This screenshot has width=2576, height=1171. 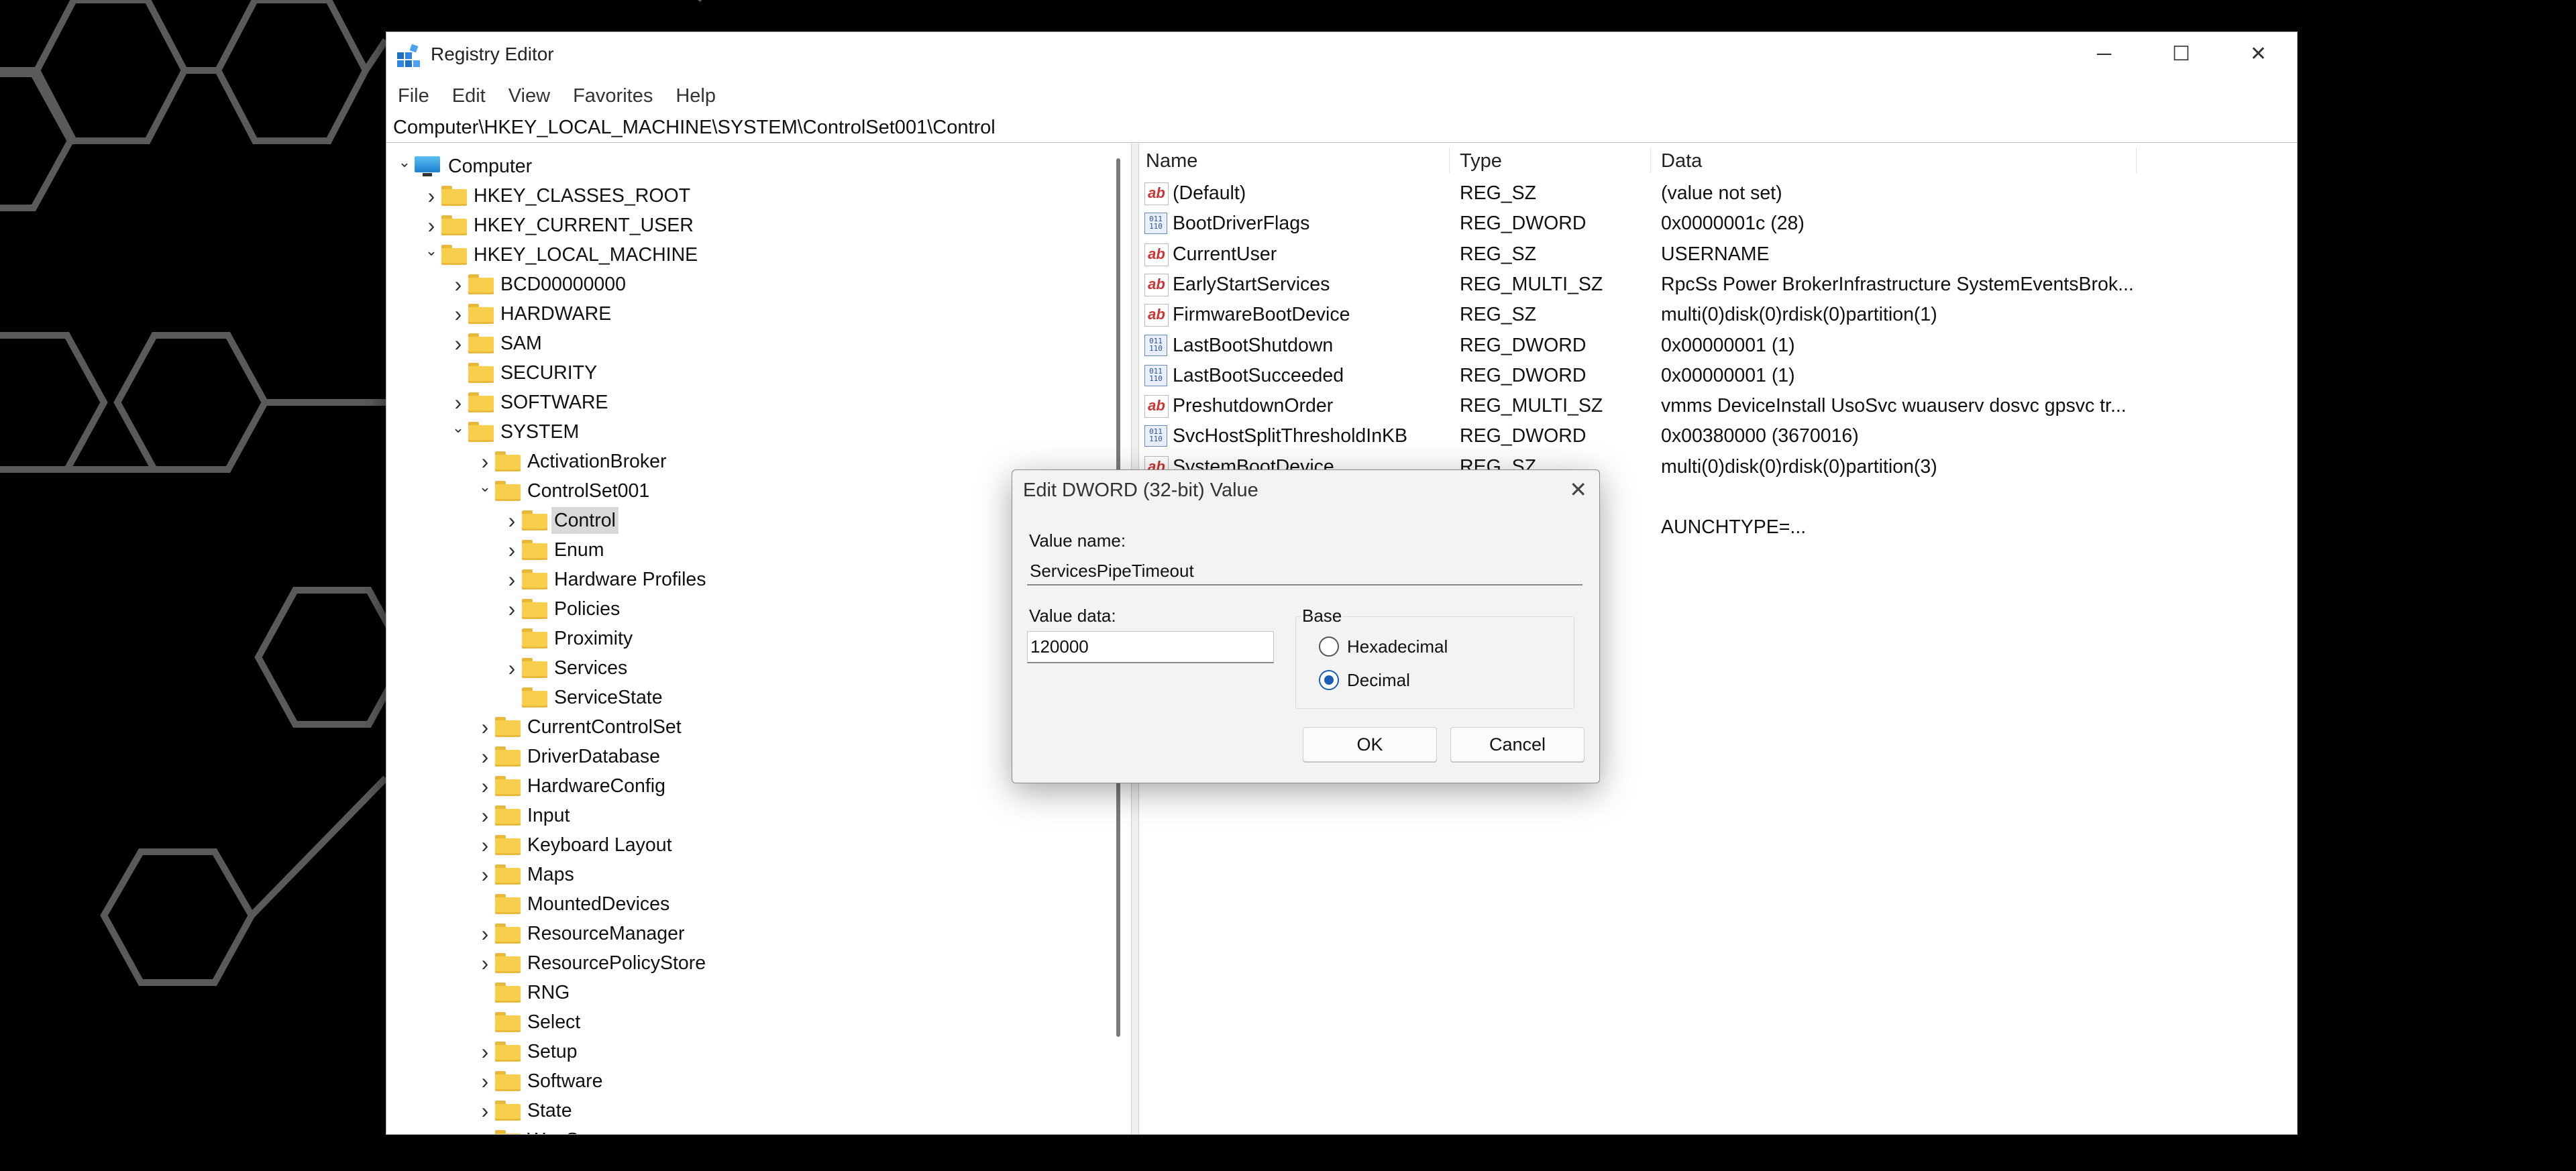 I want to click on tree-item-select: Select, so click(x=529, y=1022).